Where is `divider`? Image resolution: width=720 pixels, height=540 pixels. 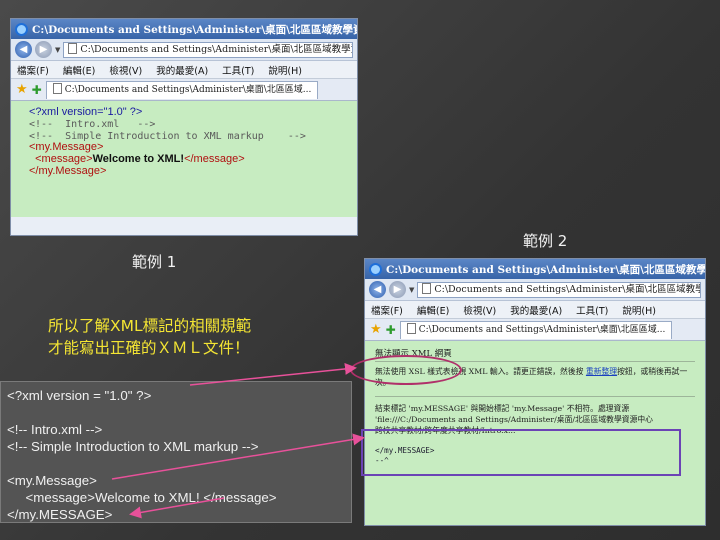
divider is located at coordinates (535, 396).